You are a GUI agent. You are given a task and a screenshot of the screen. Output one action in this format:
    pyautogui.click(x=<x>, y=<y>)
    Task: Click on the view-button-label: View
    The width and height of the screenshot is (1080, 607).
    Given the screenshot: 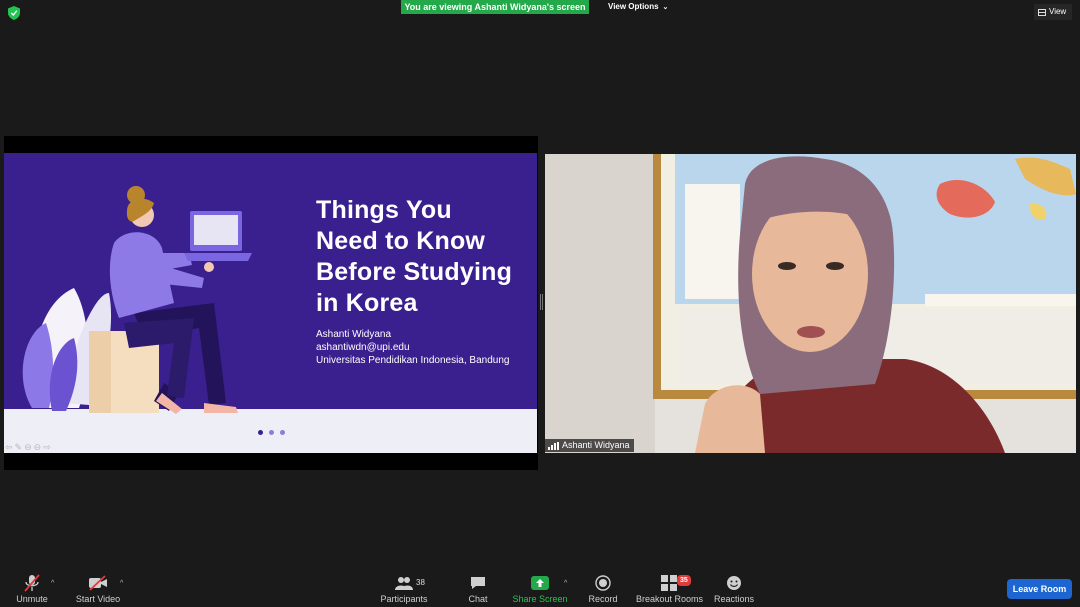 What is the action you would take?
    pyautogui.click(x=1058, y=11)
    